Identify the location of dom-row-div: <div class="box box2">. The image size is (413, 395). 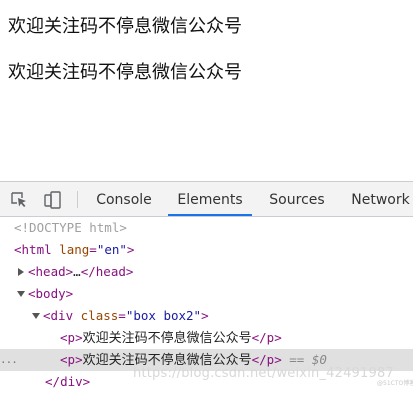
(206, 316).